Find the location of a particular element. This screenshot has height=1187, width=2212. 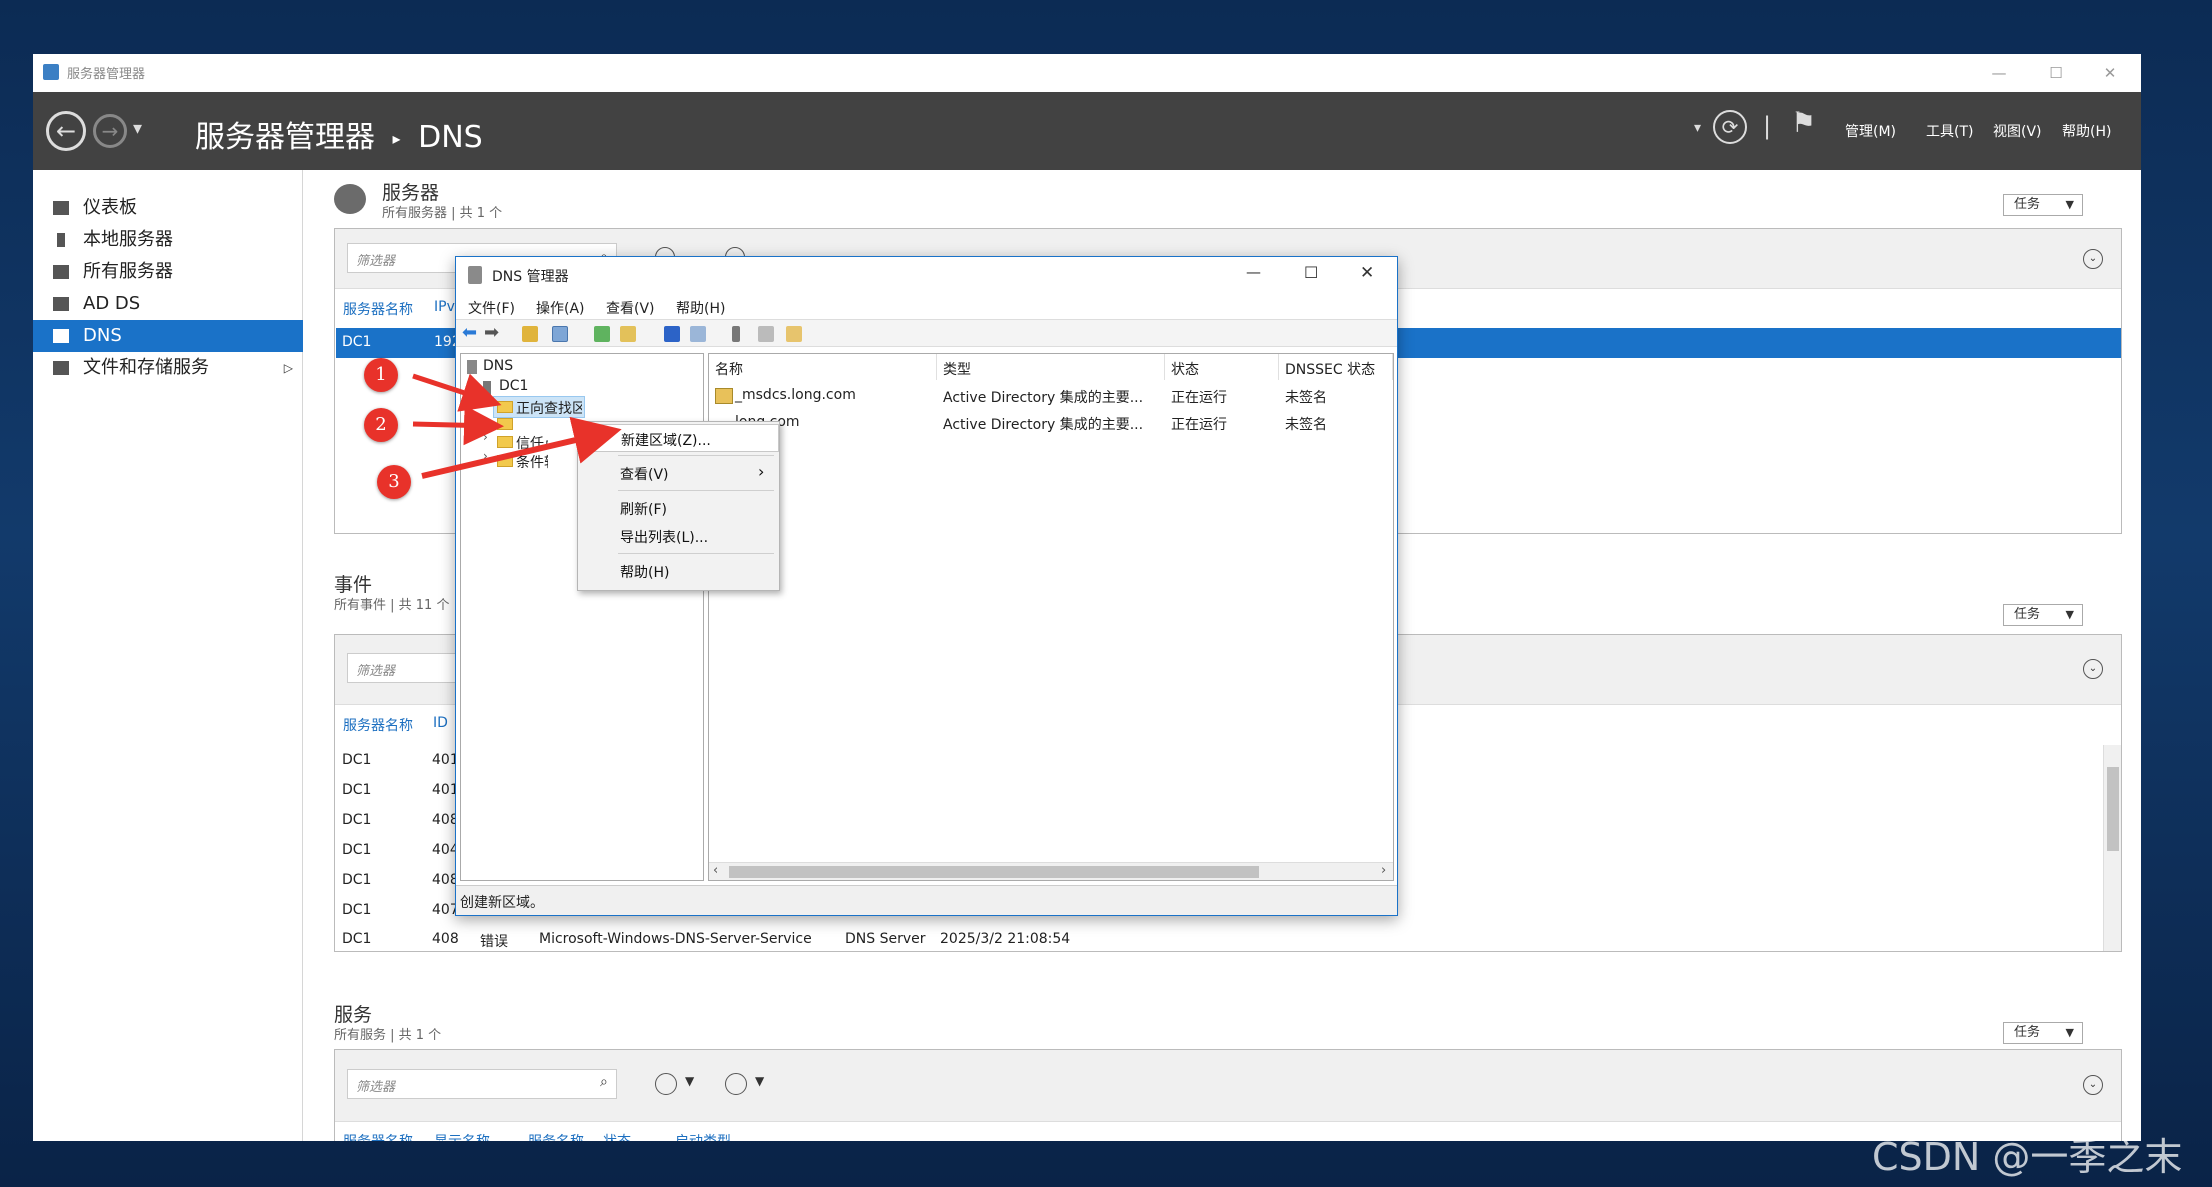

annotation-badge-1: 1 is located at coordinates (381, 375).